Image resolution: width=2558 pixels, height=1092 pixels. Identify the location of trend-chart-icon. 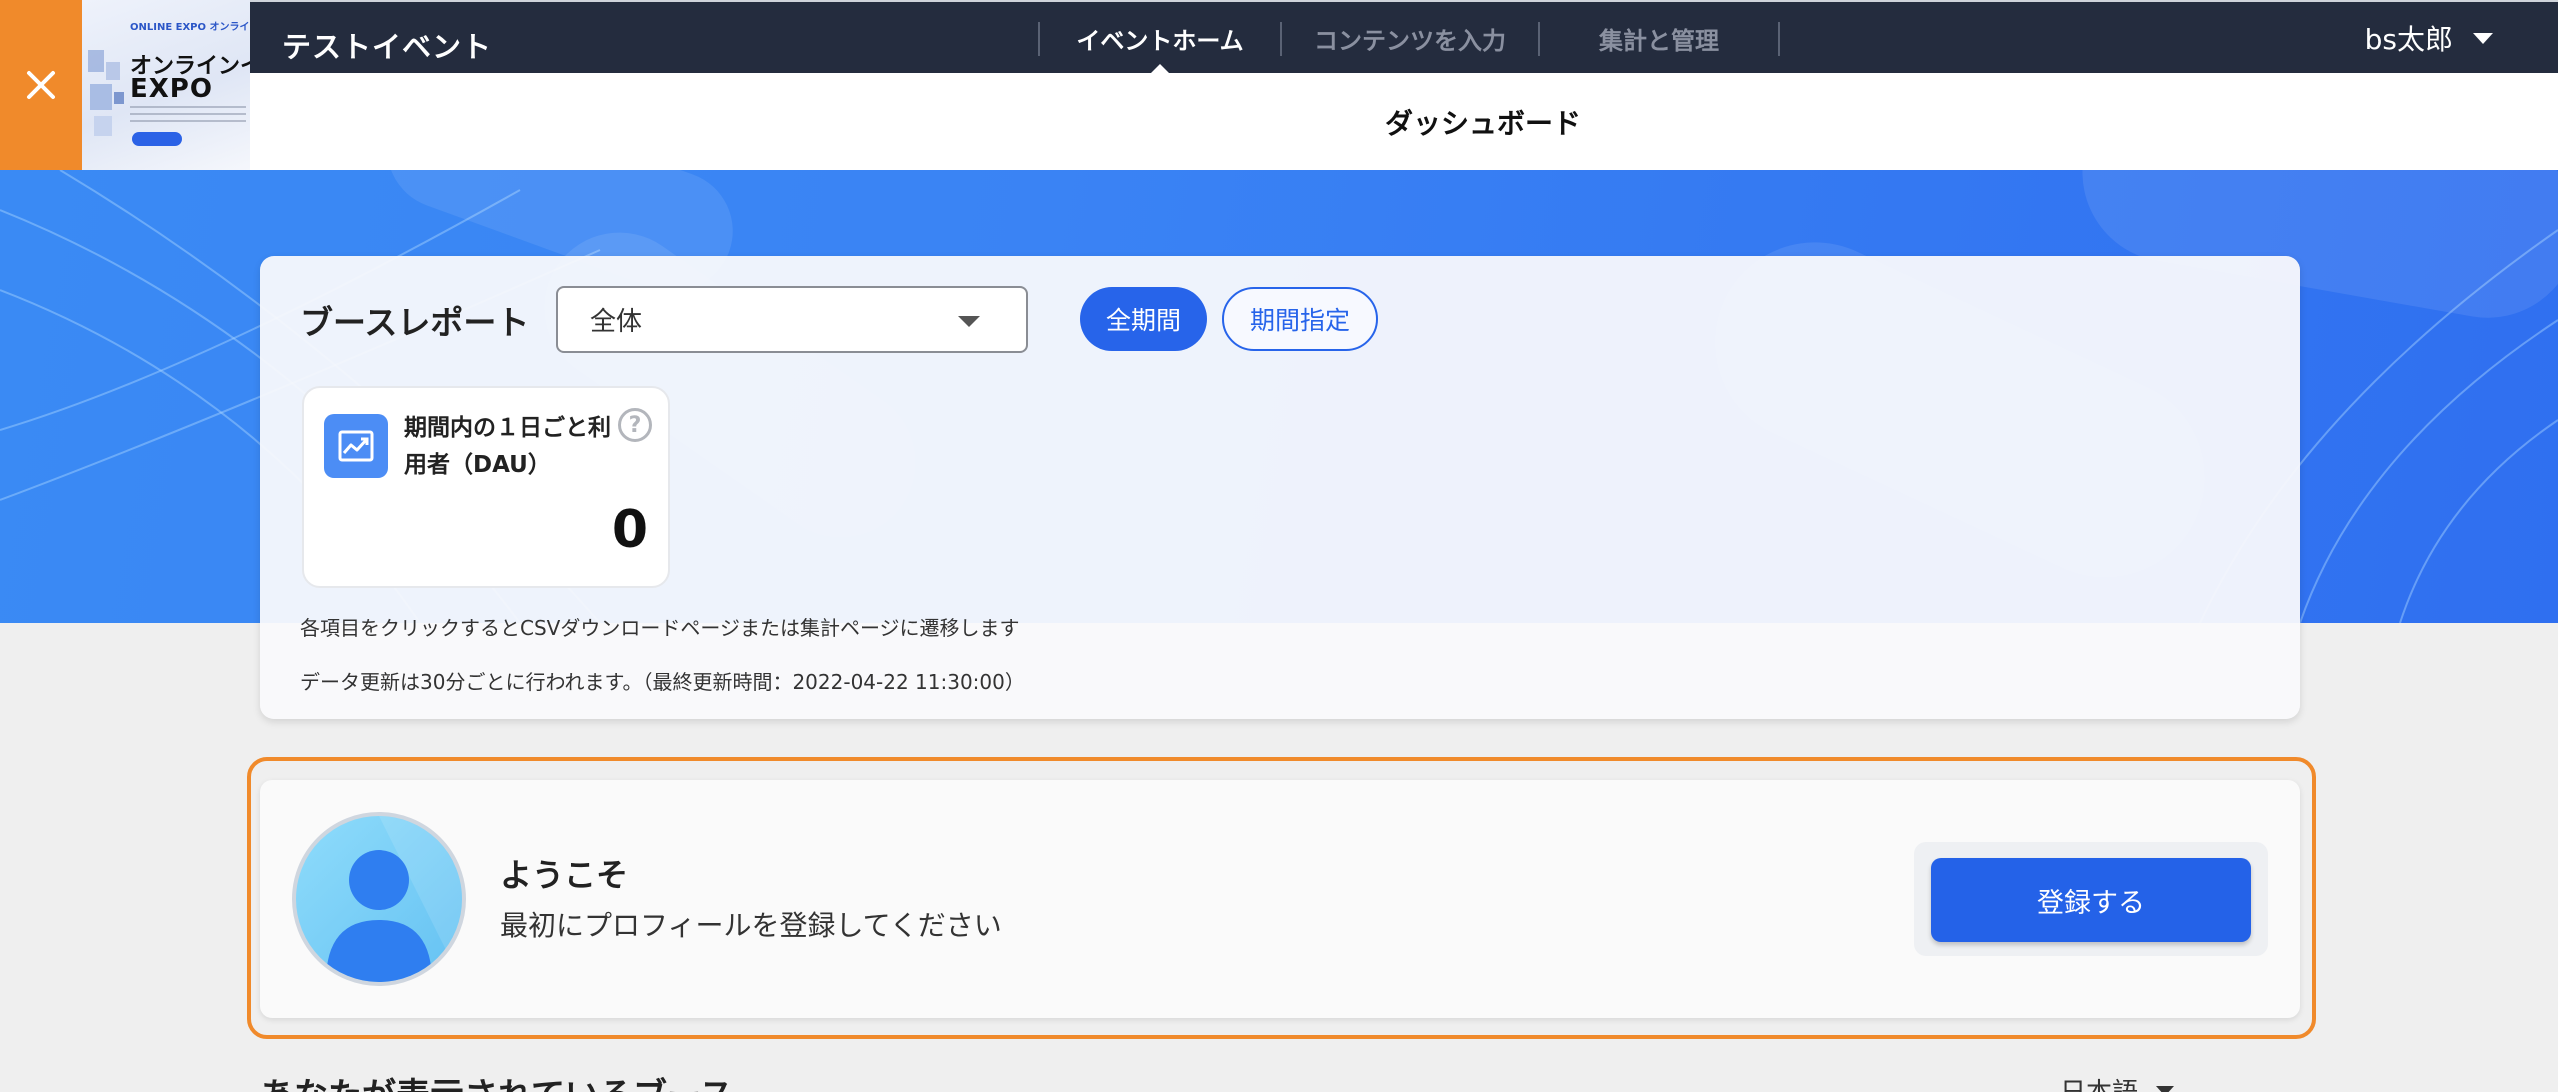
(356, 446).